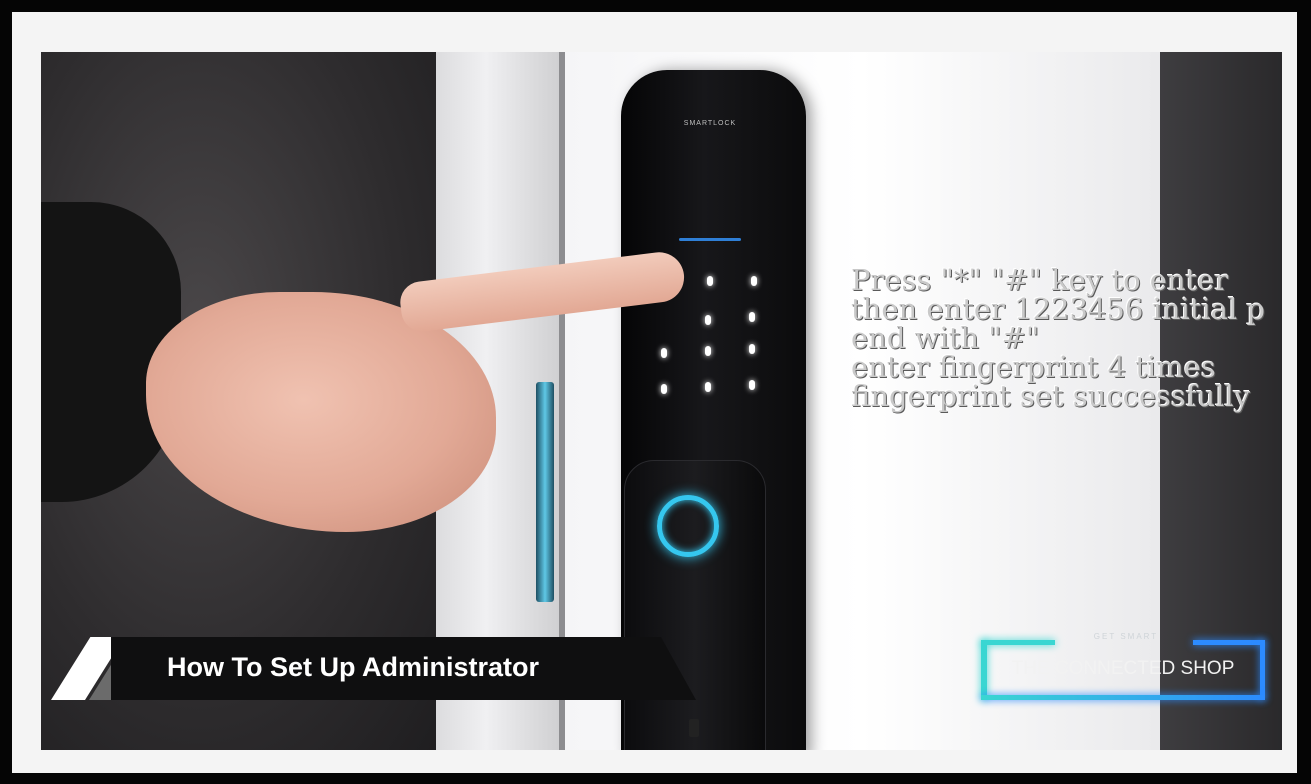 The image size is (1311, 784). What do you see at coordinates (1051, 396) in the screenshot?
I see `instruction-line: fingerprint set successfully` at bounding box center [1051, 396].